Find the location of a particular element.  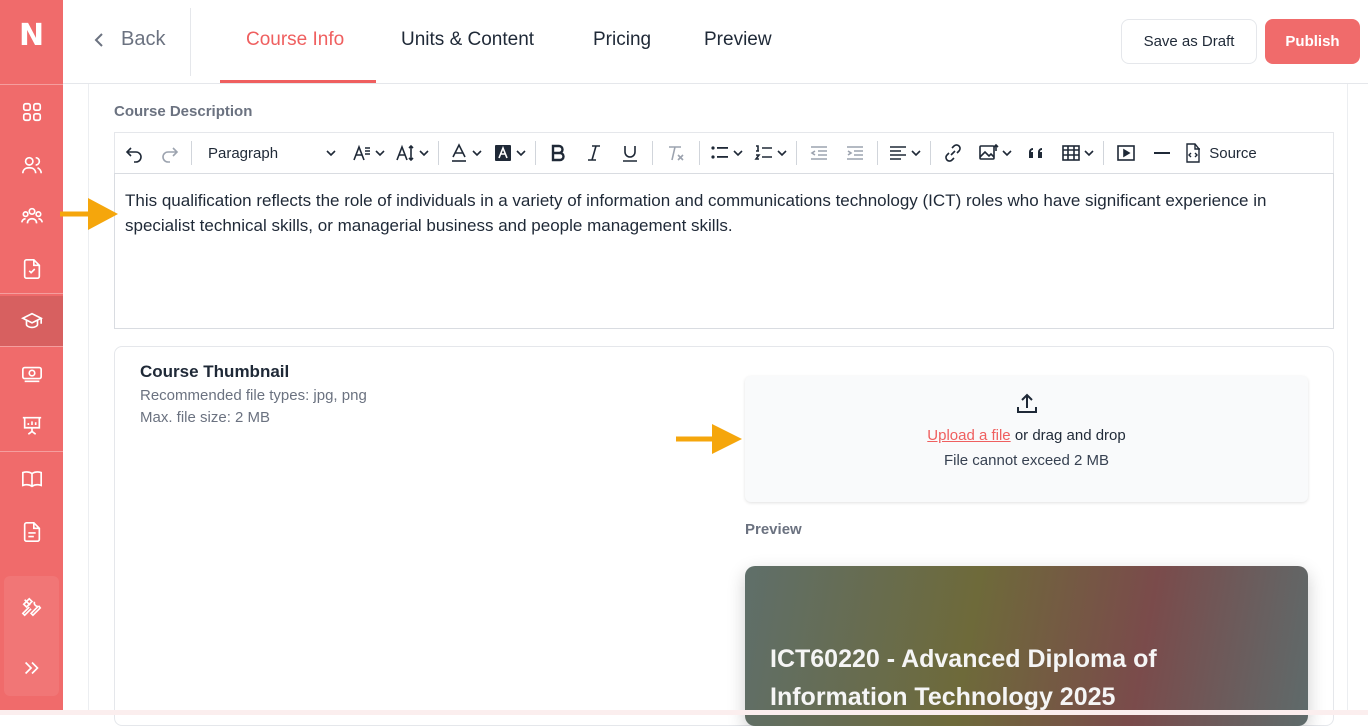

font-size-dropdown is located at coordinates (368, 153).